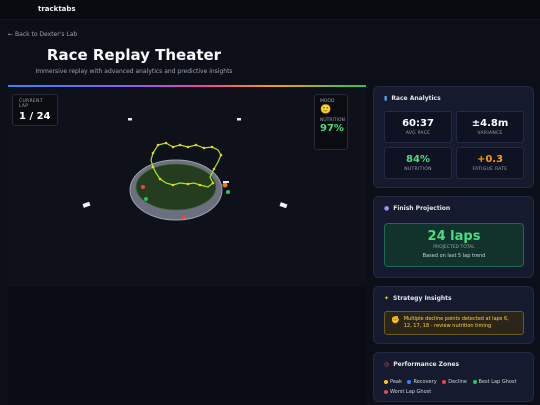 This screenshot has width=540, height=405. What do you see at coordinates (454, 247) in the screenshot?
I see `projection-label: PROJECTED TOTAL` at bounding box center [454, 247].